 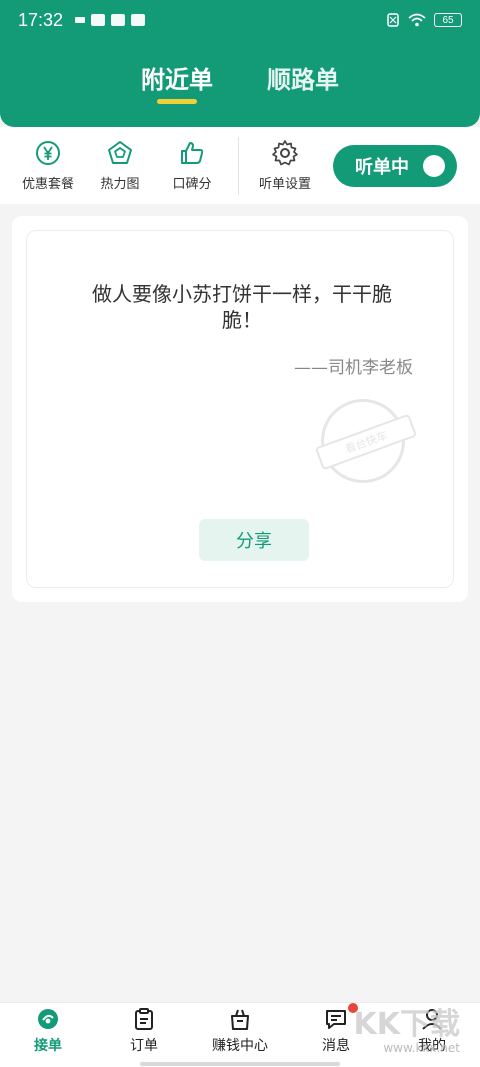 I want to click on stamp-ribbon: 看台快车, so click(x=366, y=442).